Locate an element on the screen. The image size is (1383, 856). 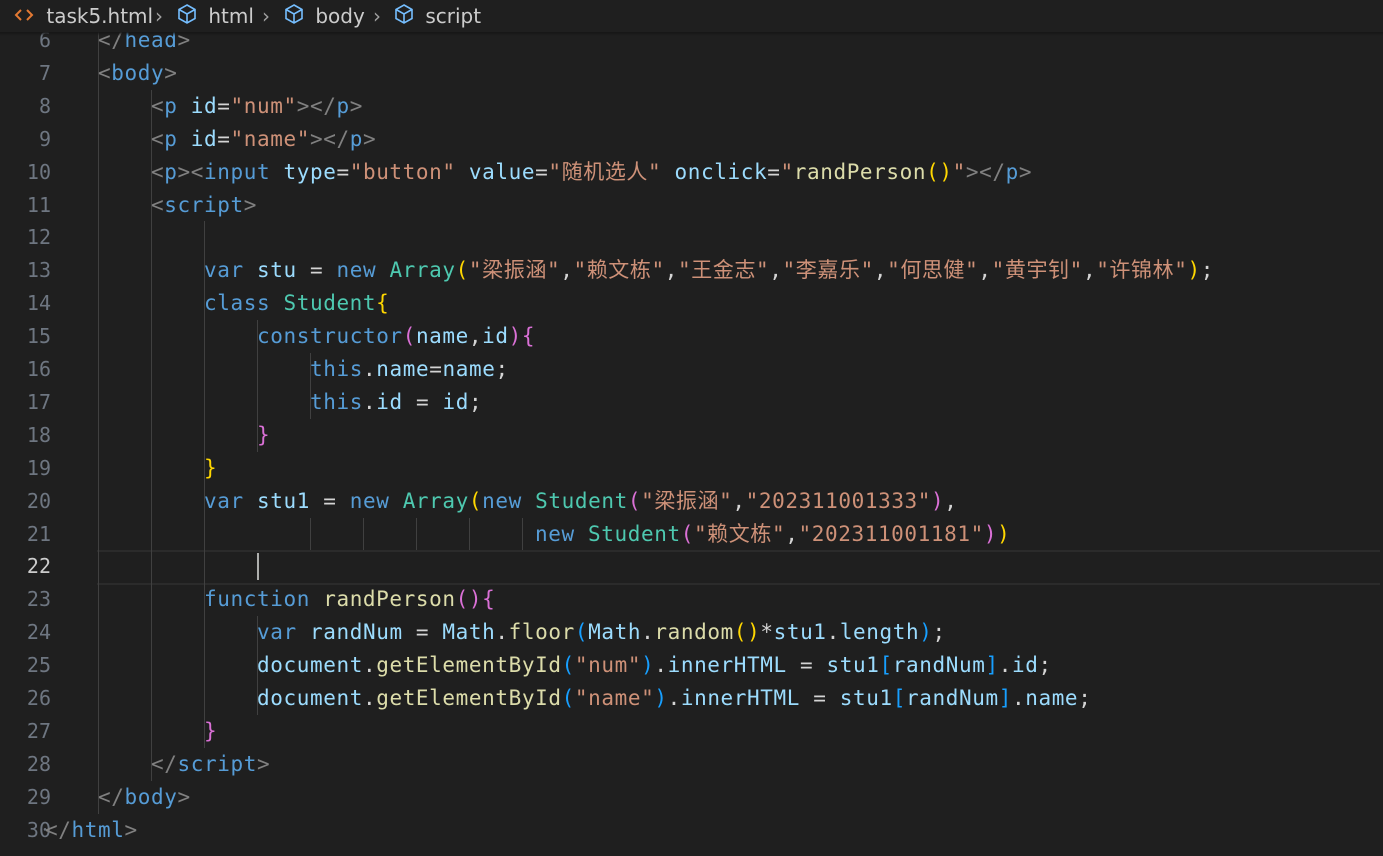
code-line: 23 function randPerson(){ is located at coordinates (691, 599).